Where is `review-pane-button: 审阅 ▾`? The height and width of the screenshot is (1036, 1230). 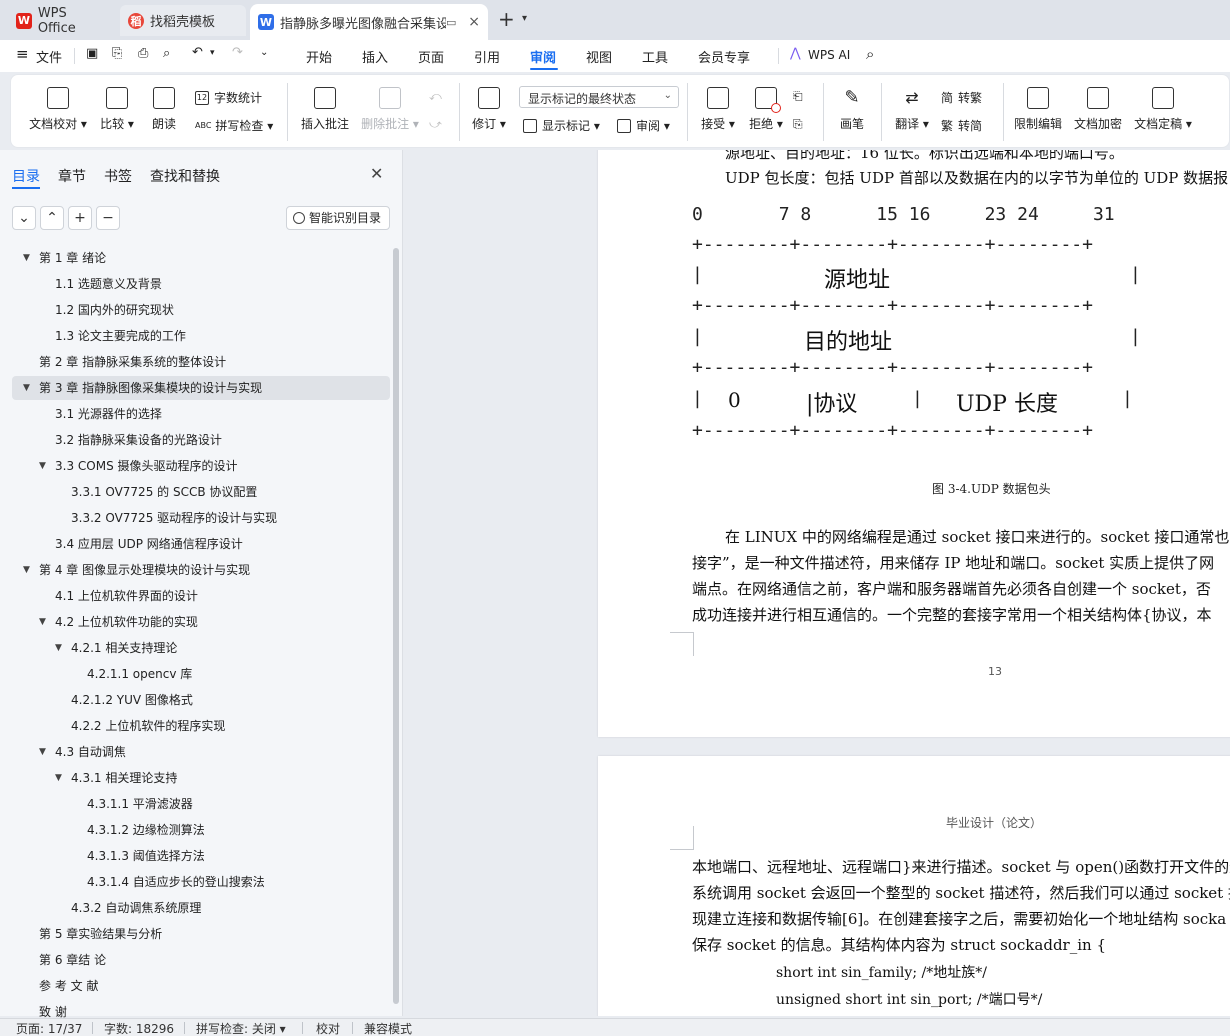
review-pane-button: 审阅 ▾ is located at coordinates (643, 125).